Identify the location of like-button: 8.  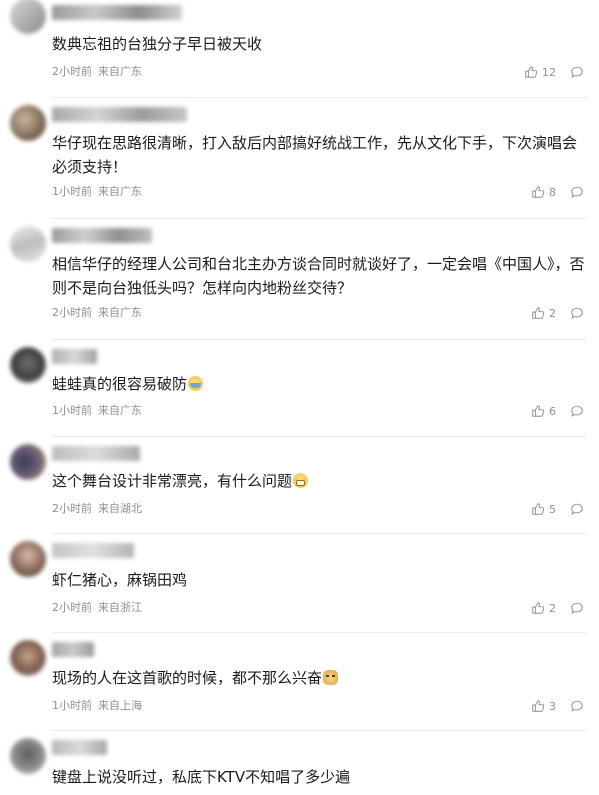
(543, 192).